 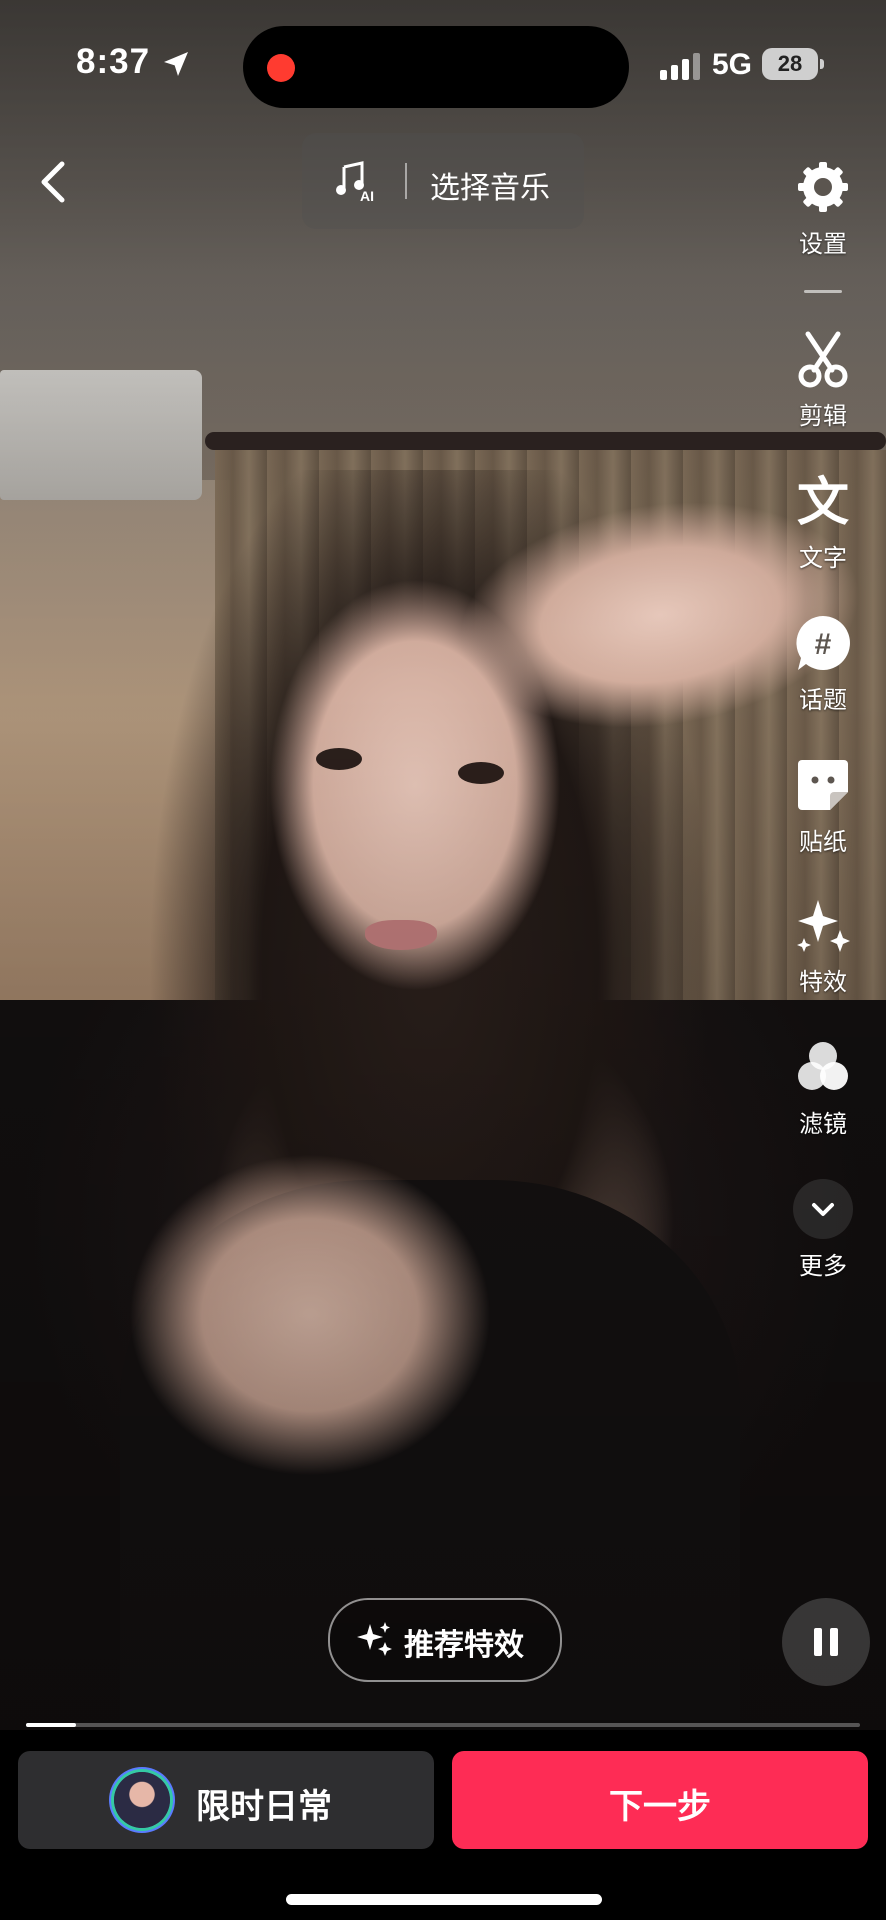 What do you see at coordinates (142, 1800) in the screenshot?
I see `avatar` at bounding box center [142, 1800].